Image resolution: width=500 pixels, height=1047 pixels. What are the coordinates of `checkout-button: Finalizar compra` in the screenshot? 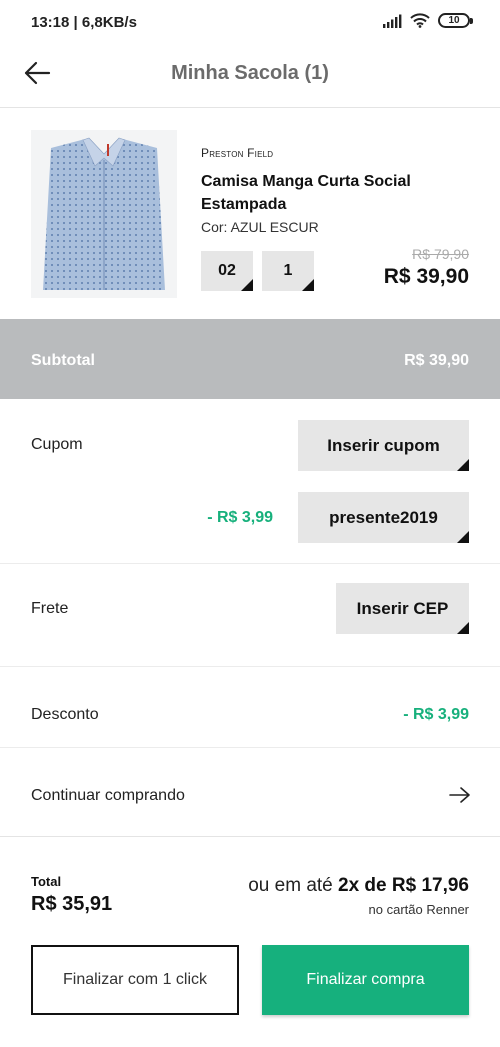 It's located at (365, 980).